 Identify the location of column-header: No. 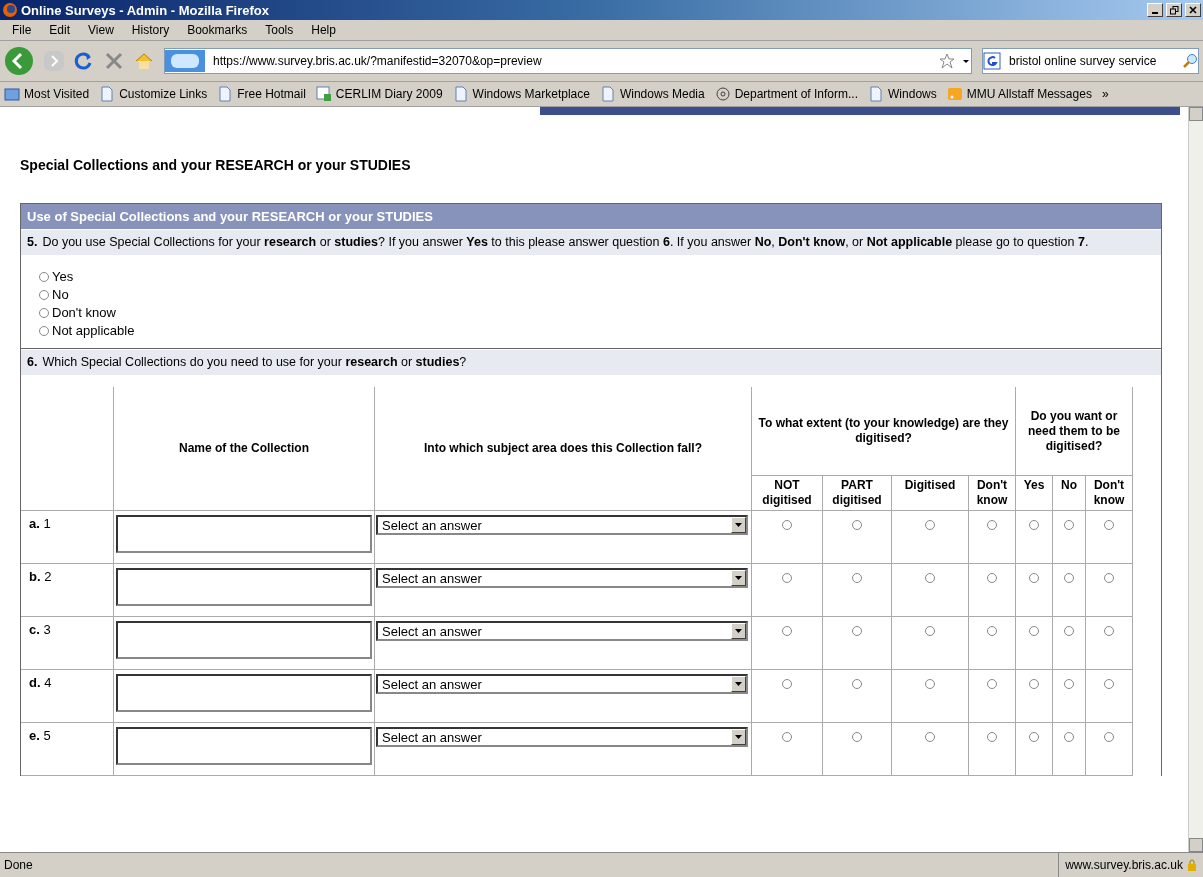
(1069, 493).